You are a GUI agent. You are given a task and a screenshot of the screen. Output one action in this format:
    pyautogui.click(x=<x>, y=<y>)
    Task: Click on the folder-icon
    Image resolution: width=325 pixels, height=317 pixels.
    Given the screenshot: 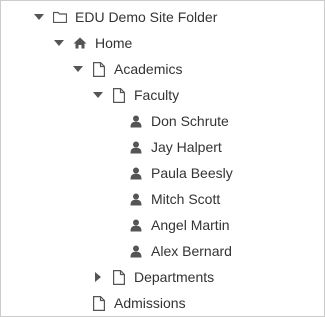 What is the action you would take?
    pyautogui.click(x=60, y=17)
    